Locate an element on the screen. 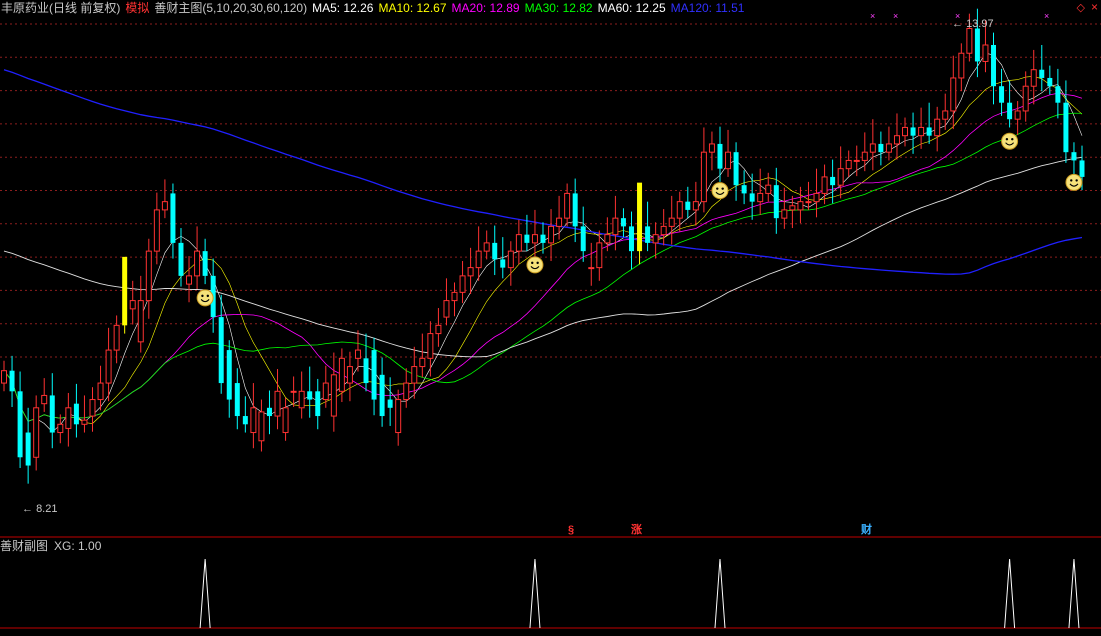 The image size is (1101, 636). ma30-readout: MA30: 12.82 is located at coordinates (558, 8).